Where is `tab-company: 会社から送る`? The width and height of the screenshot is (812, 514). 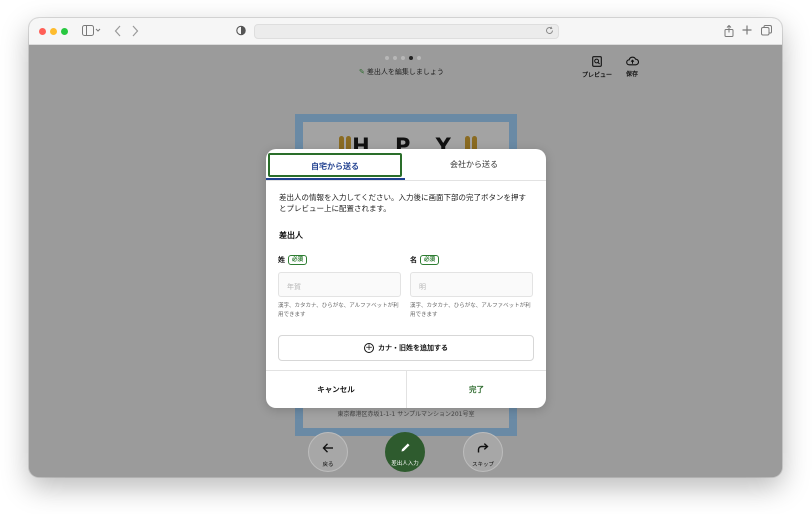 tab-company: 会社から送る is located at coordinates (474, 165).